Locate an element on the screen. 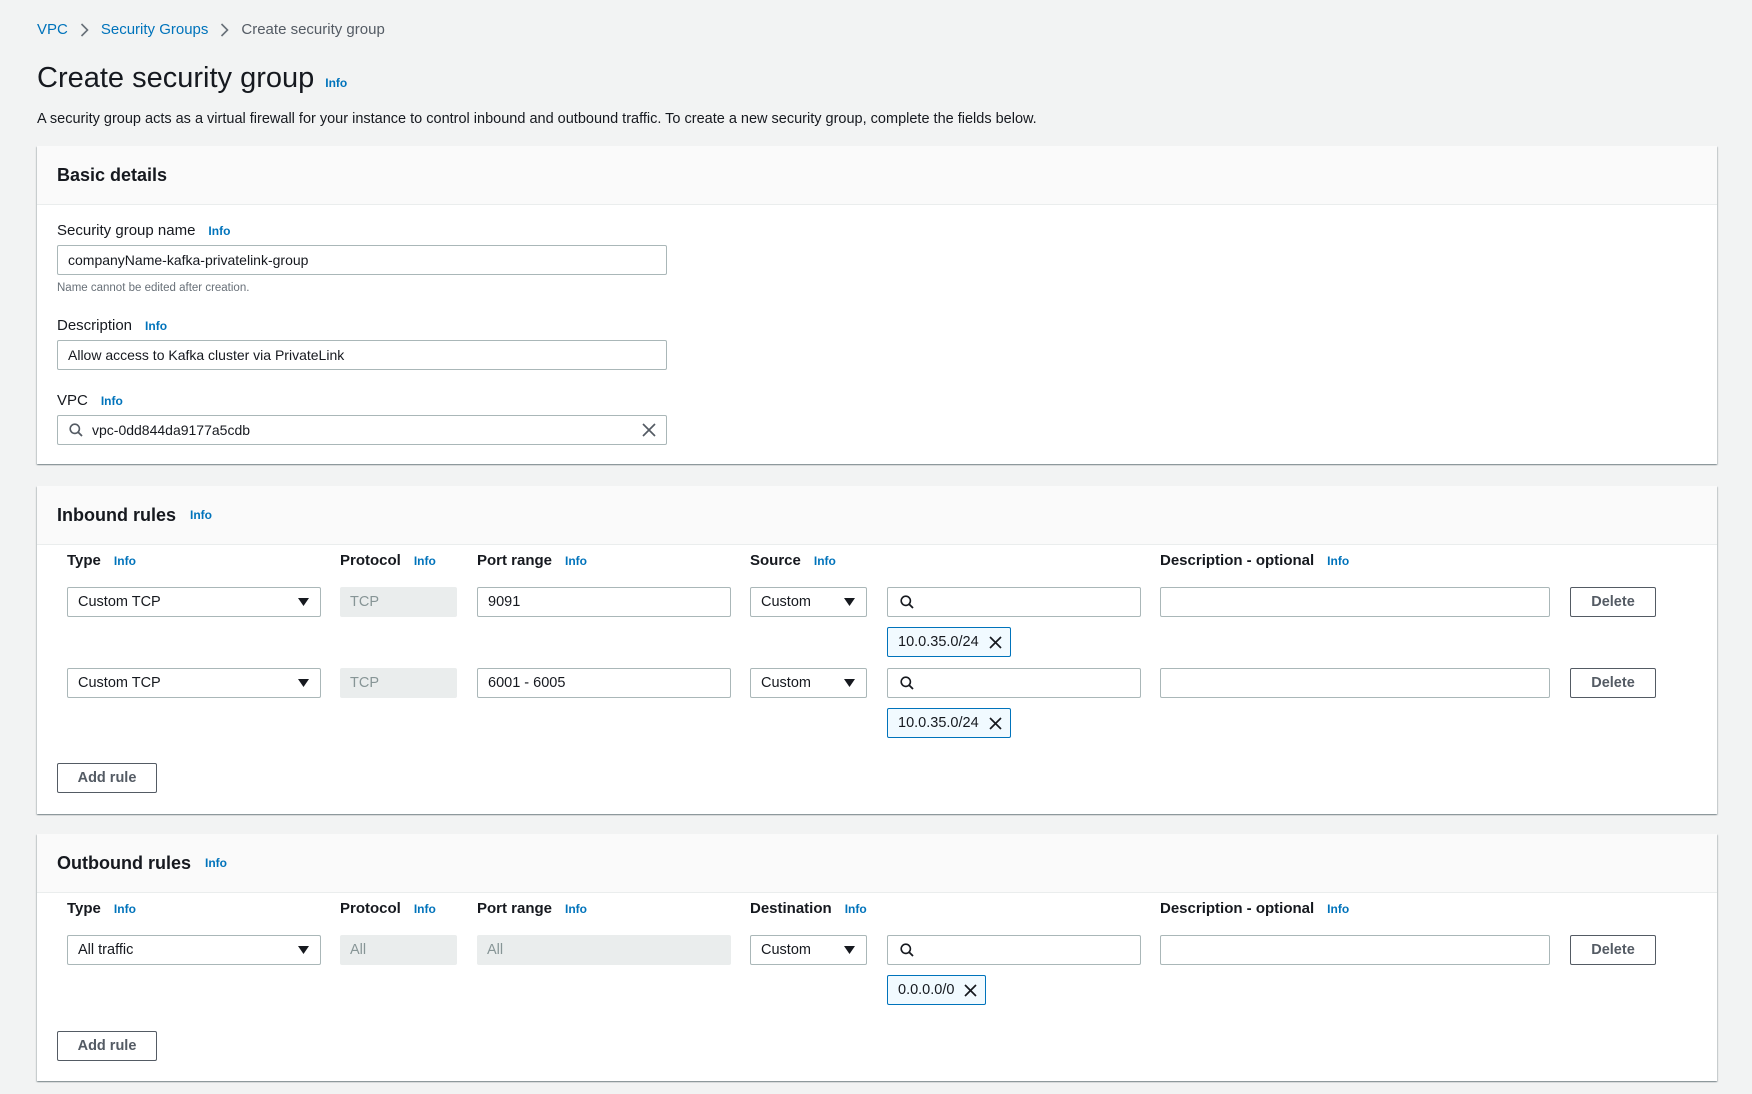 The height and width of the screenshot is (1094, 1752). outbound-col-protocol: Protocol Info is located at coordinates (388, 908).